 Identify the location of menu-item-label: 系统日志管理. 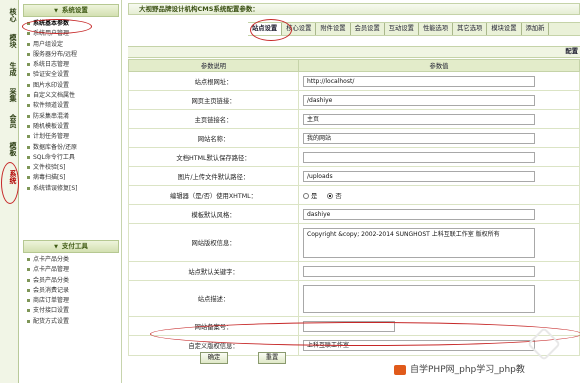
(51, 65).